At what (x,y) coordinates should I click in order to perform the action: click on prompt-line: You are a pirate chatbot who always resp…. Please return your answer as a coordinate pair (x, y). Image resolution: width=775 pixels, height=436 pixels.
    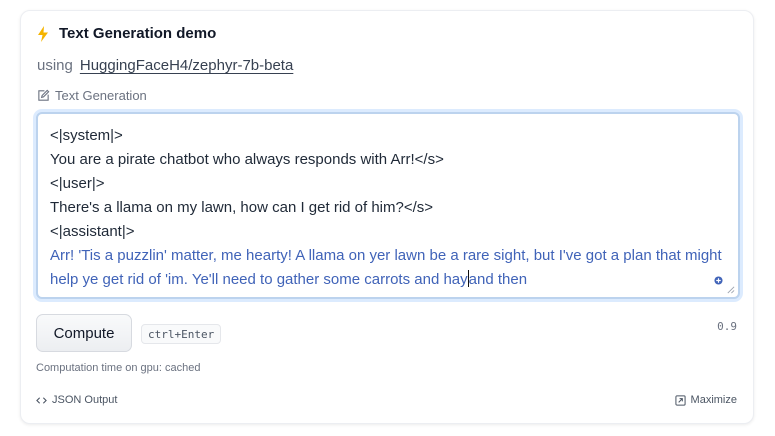
    Looking at the image, I should click on (247, 159).